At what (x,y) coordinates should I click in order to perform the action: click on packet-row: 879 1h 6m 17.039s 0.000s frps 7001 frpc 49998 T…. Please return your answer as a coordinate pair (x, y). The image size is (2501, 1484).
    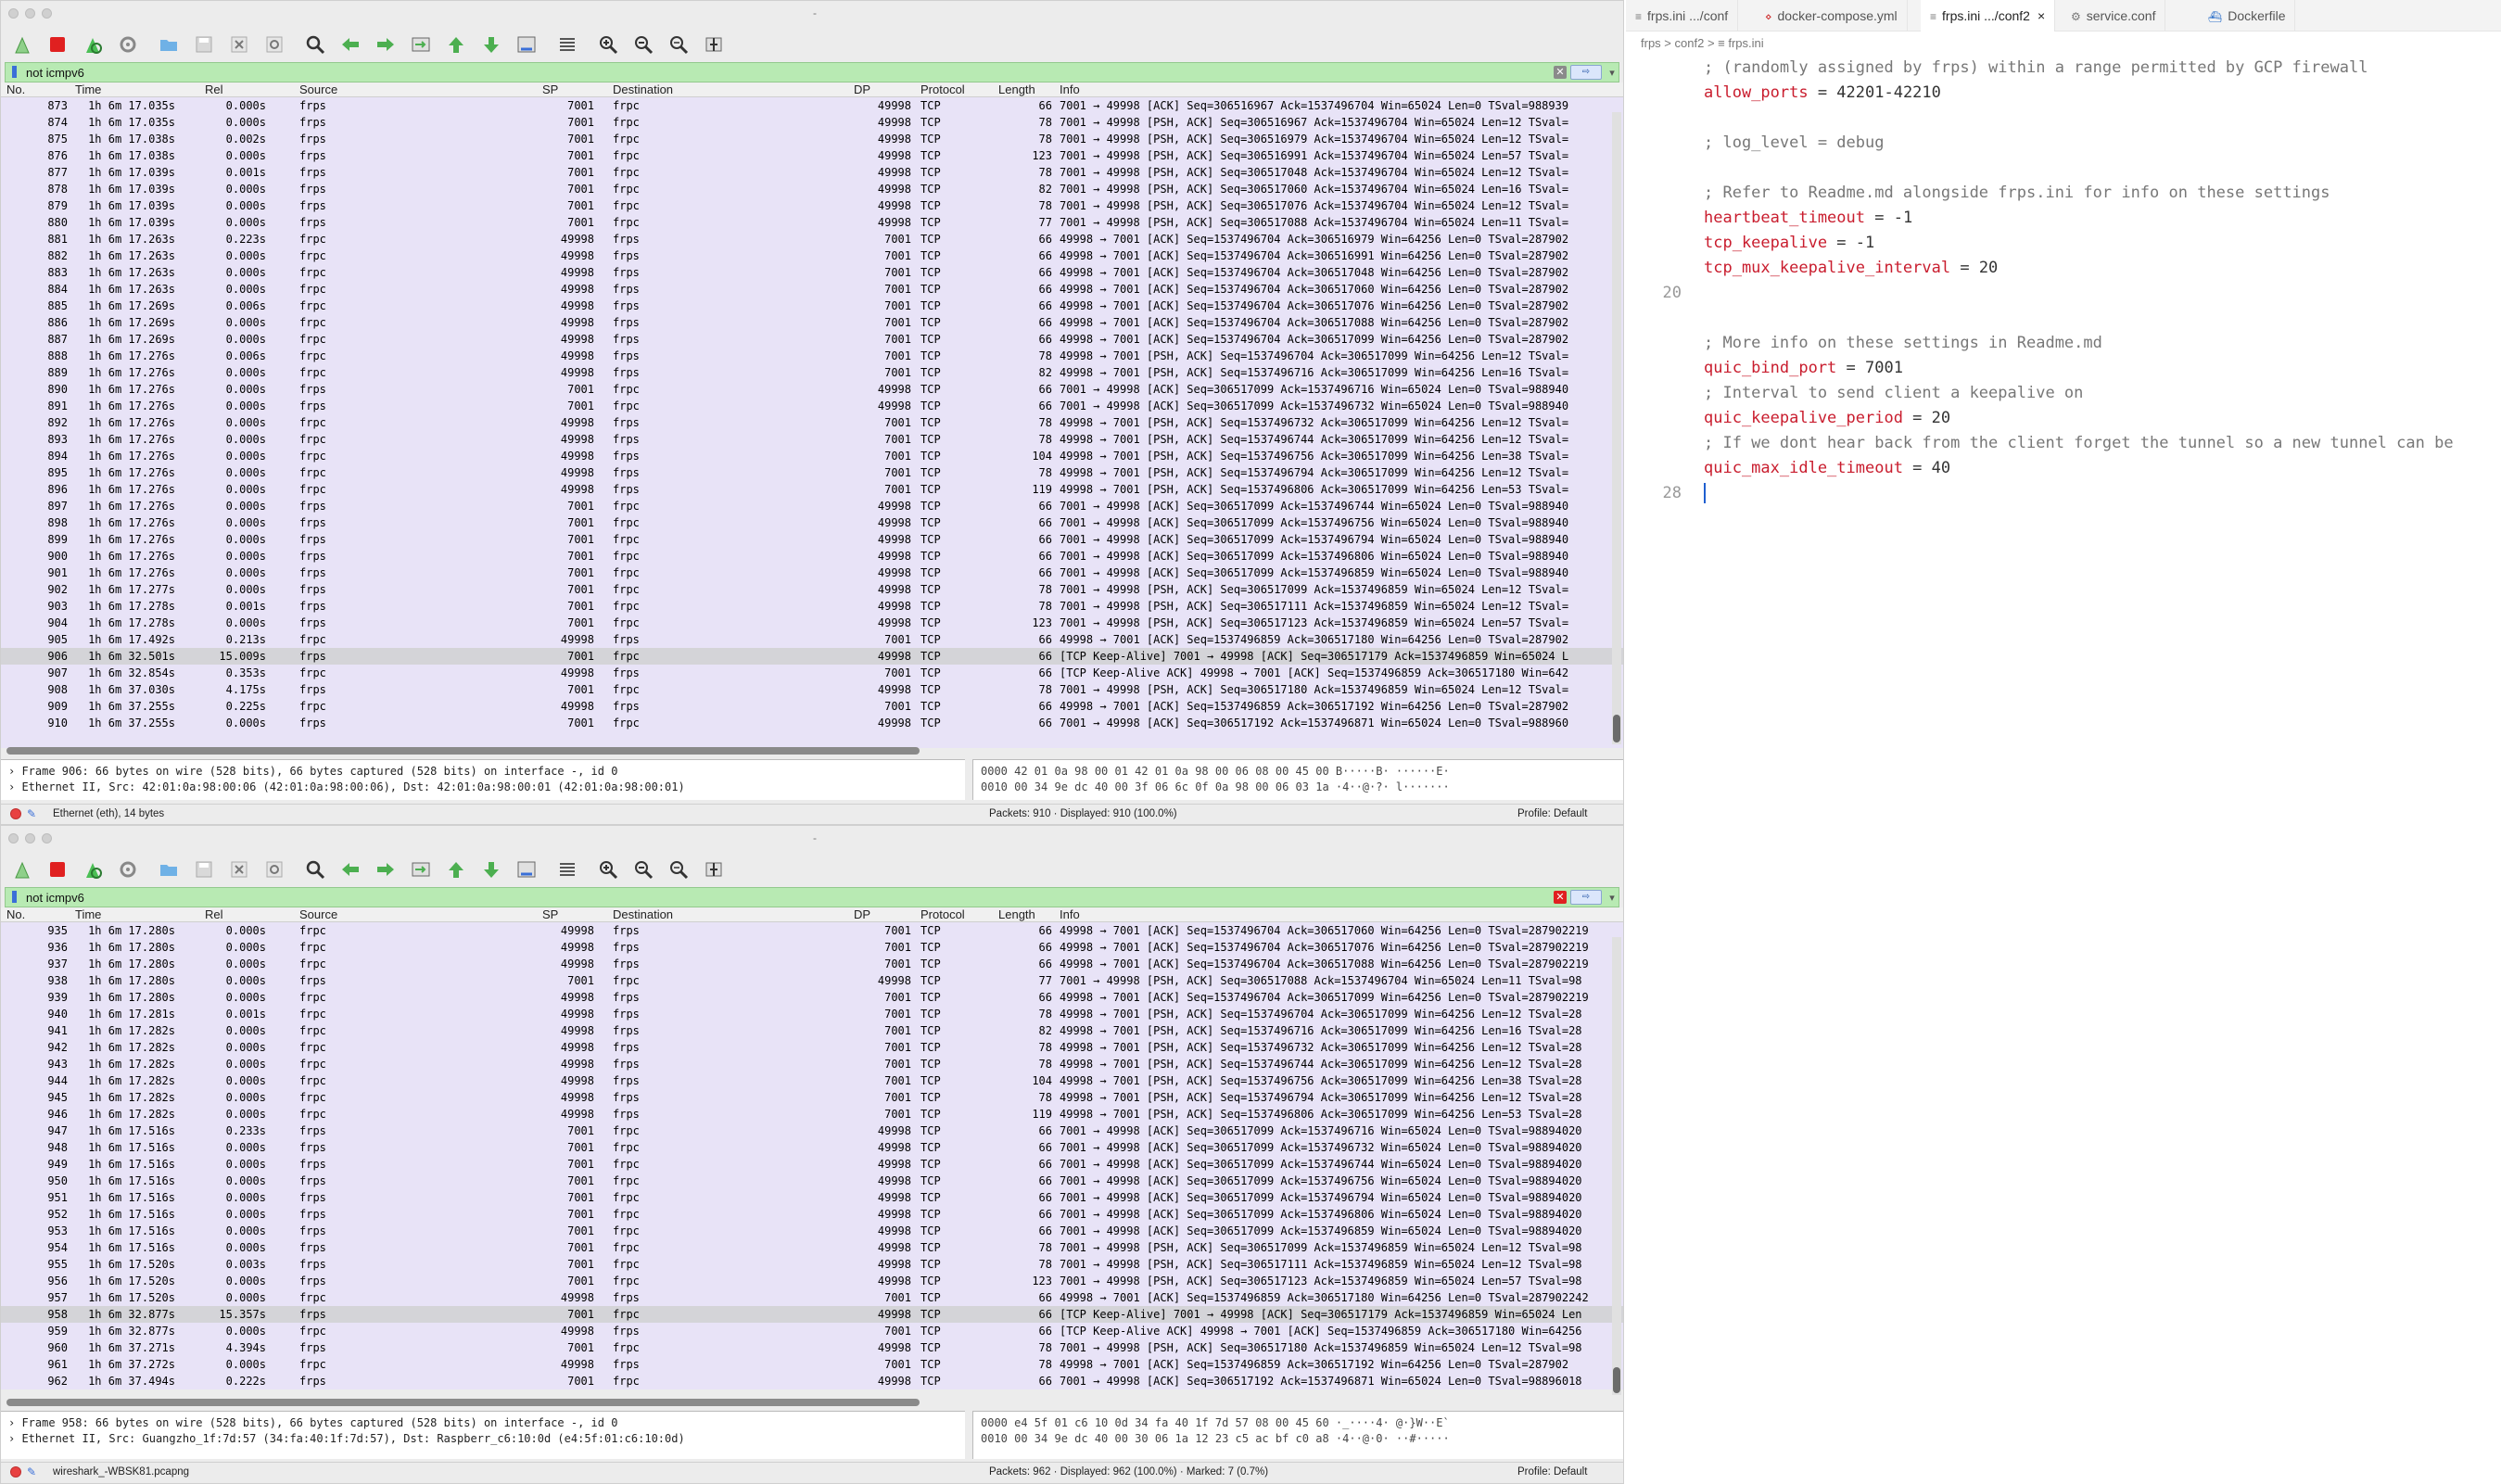
    Looking at the image, I should click on (812, 205).